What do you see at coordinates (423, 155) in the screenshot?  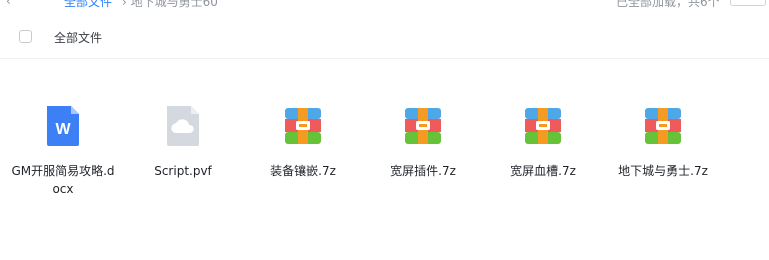 I see `file-item: 宽屏插件.7z` at bounding box center [423, 155].